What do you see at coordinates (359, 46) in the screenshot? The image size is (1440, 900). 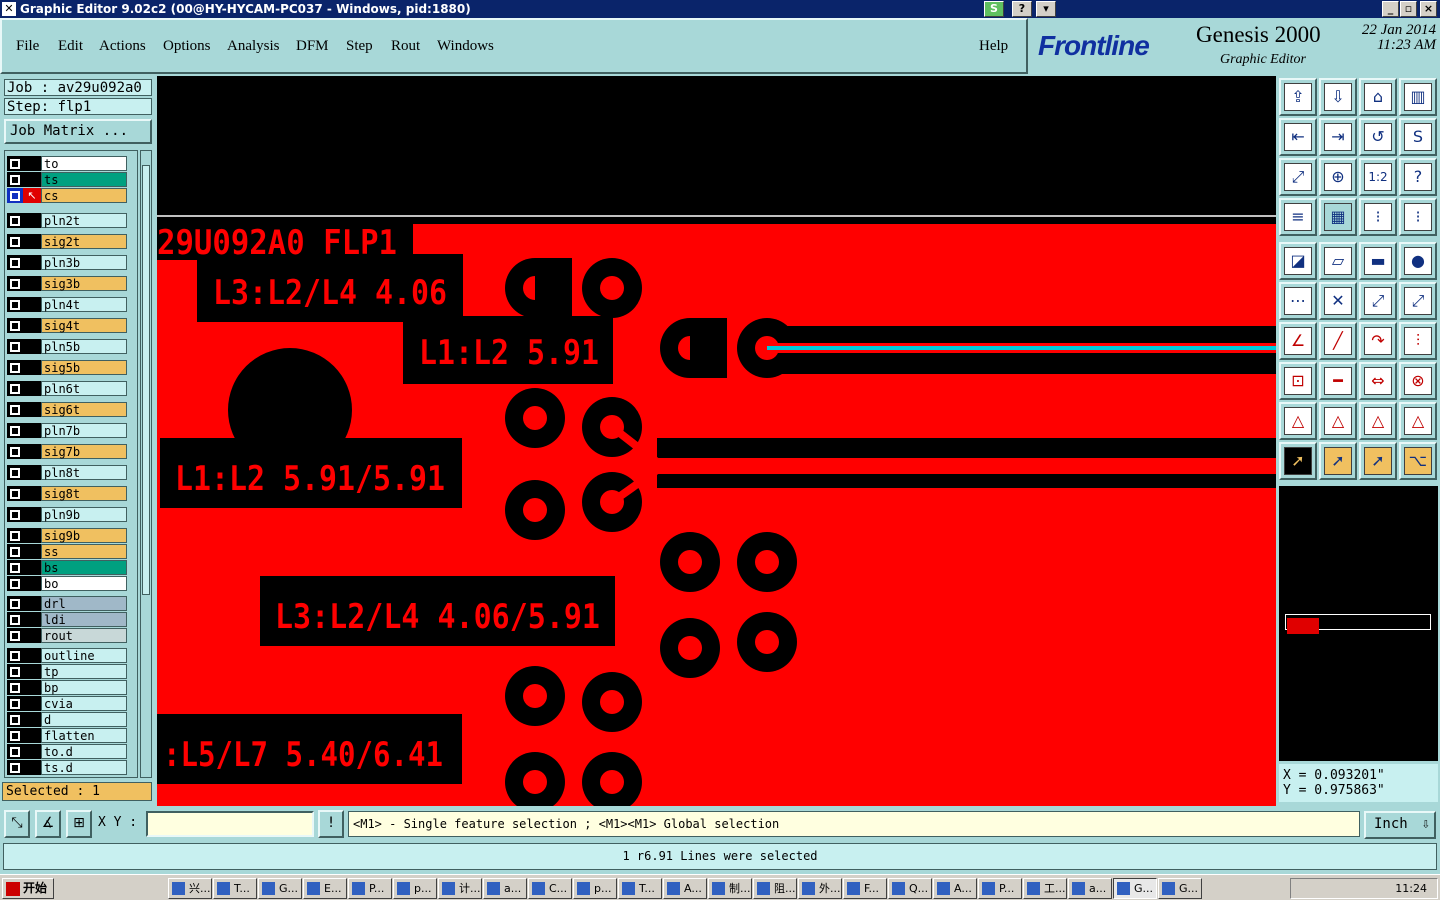 I see `menu-step: Step` at bounding box center [359, 46].